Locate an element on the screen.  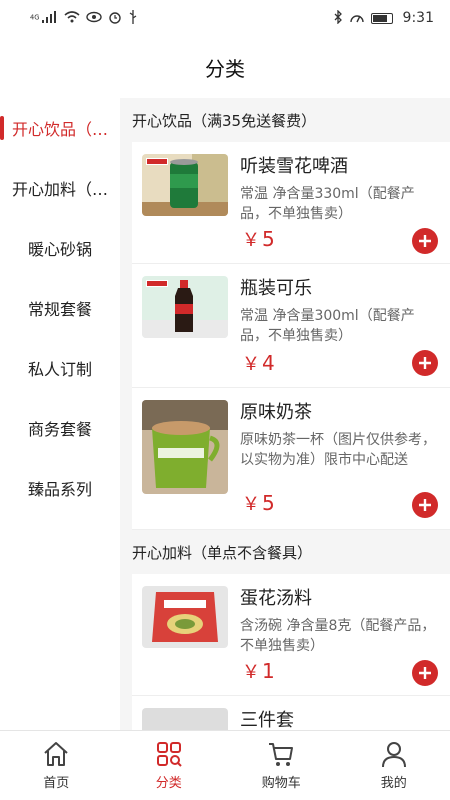
product-image-cola is located at coordinates (185, 307).